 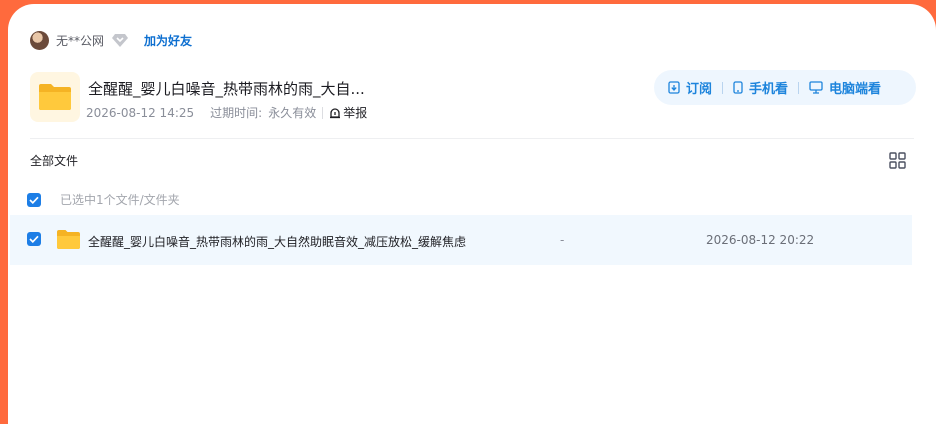 I want to click on row-checkbox, so click(x=34, y=239).